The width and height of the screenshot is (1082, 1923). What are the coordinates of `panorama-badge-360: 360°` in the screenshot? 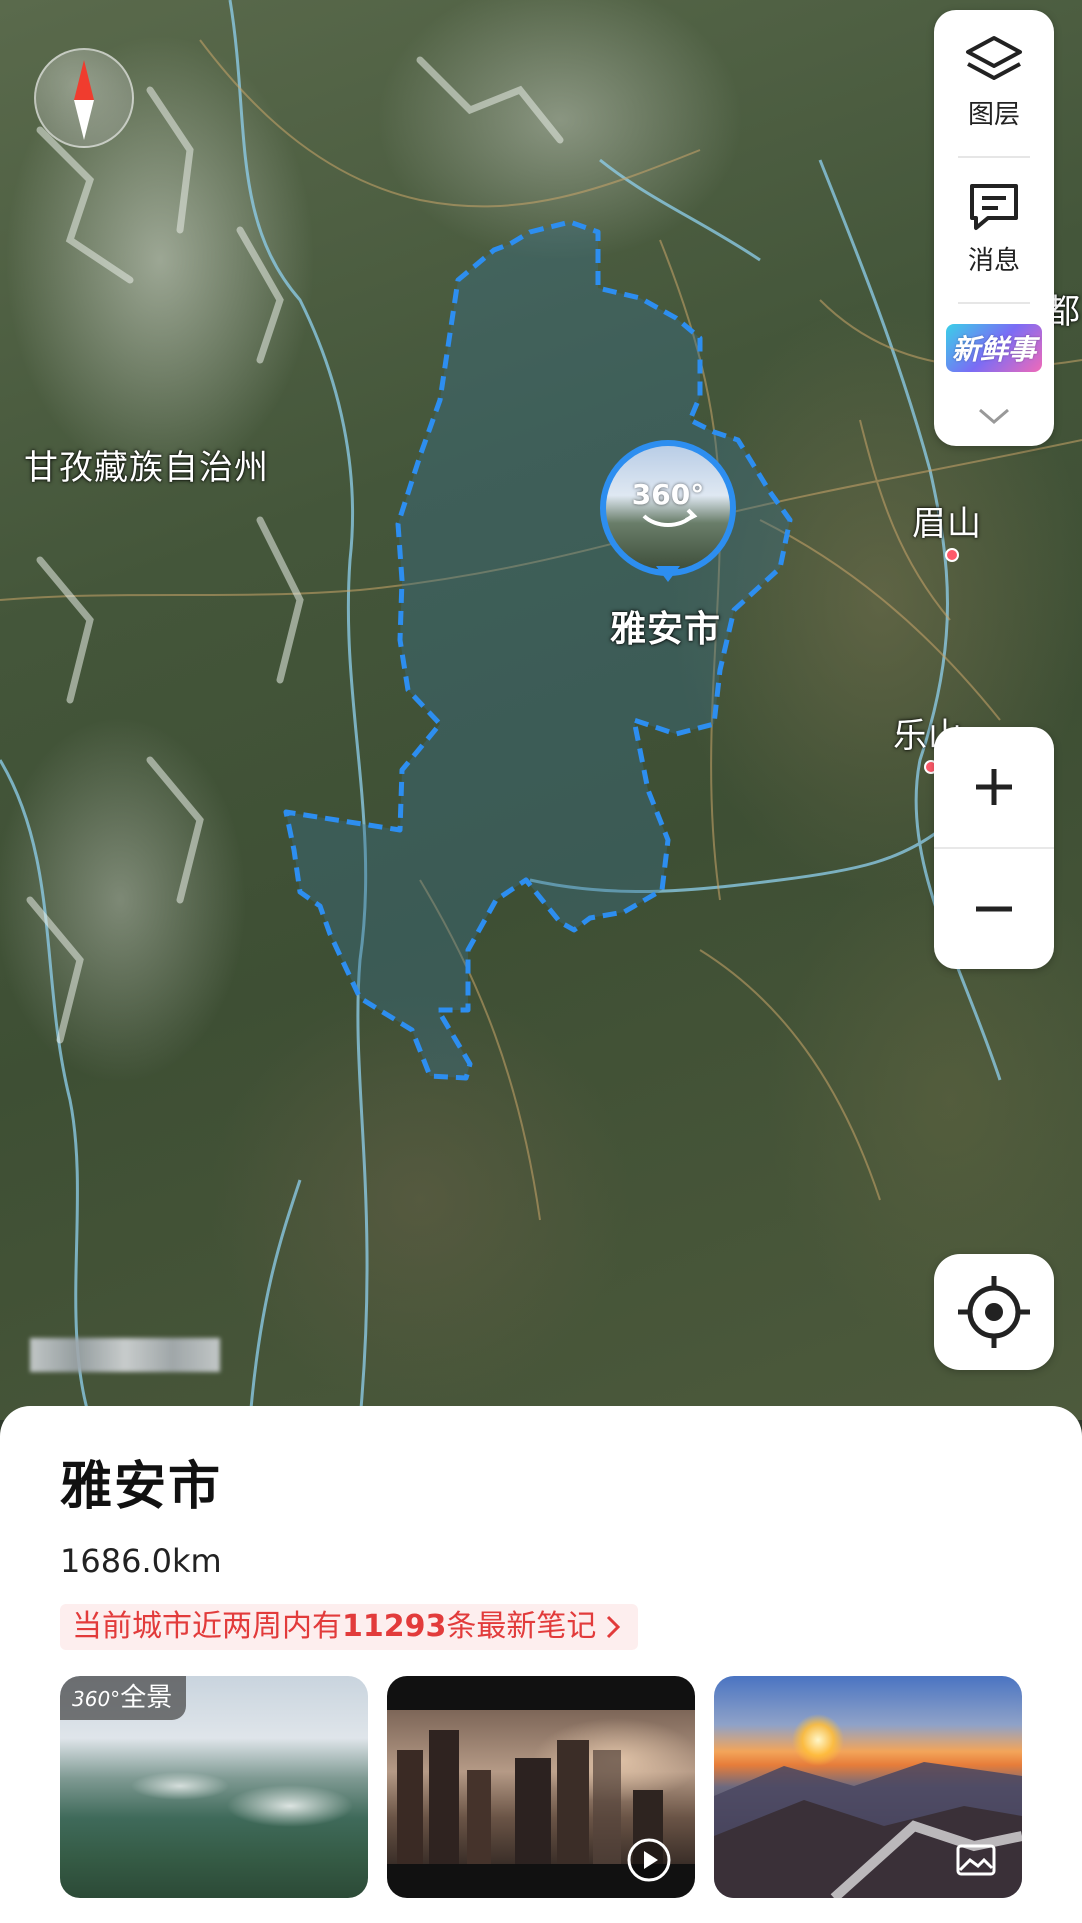 It's located at (96, 1699).